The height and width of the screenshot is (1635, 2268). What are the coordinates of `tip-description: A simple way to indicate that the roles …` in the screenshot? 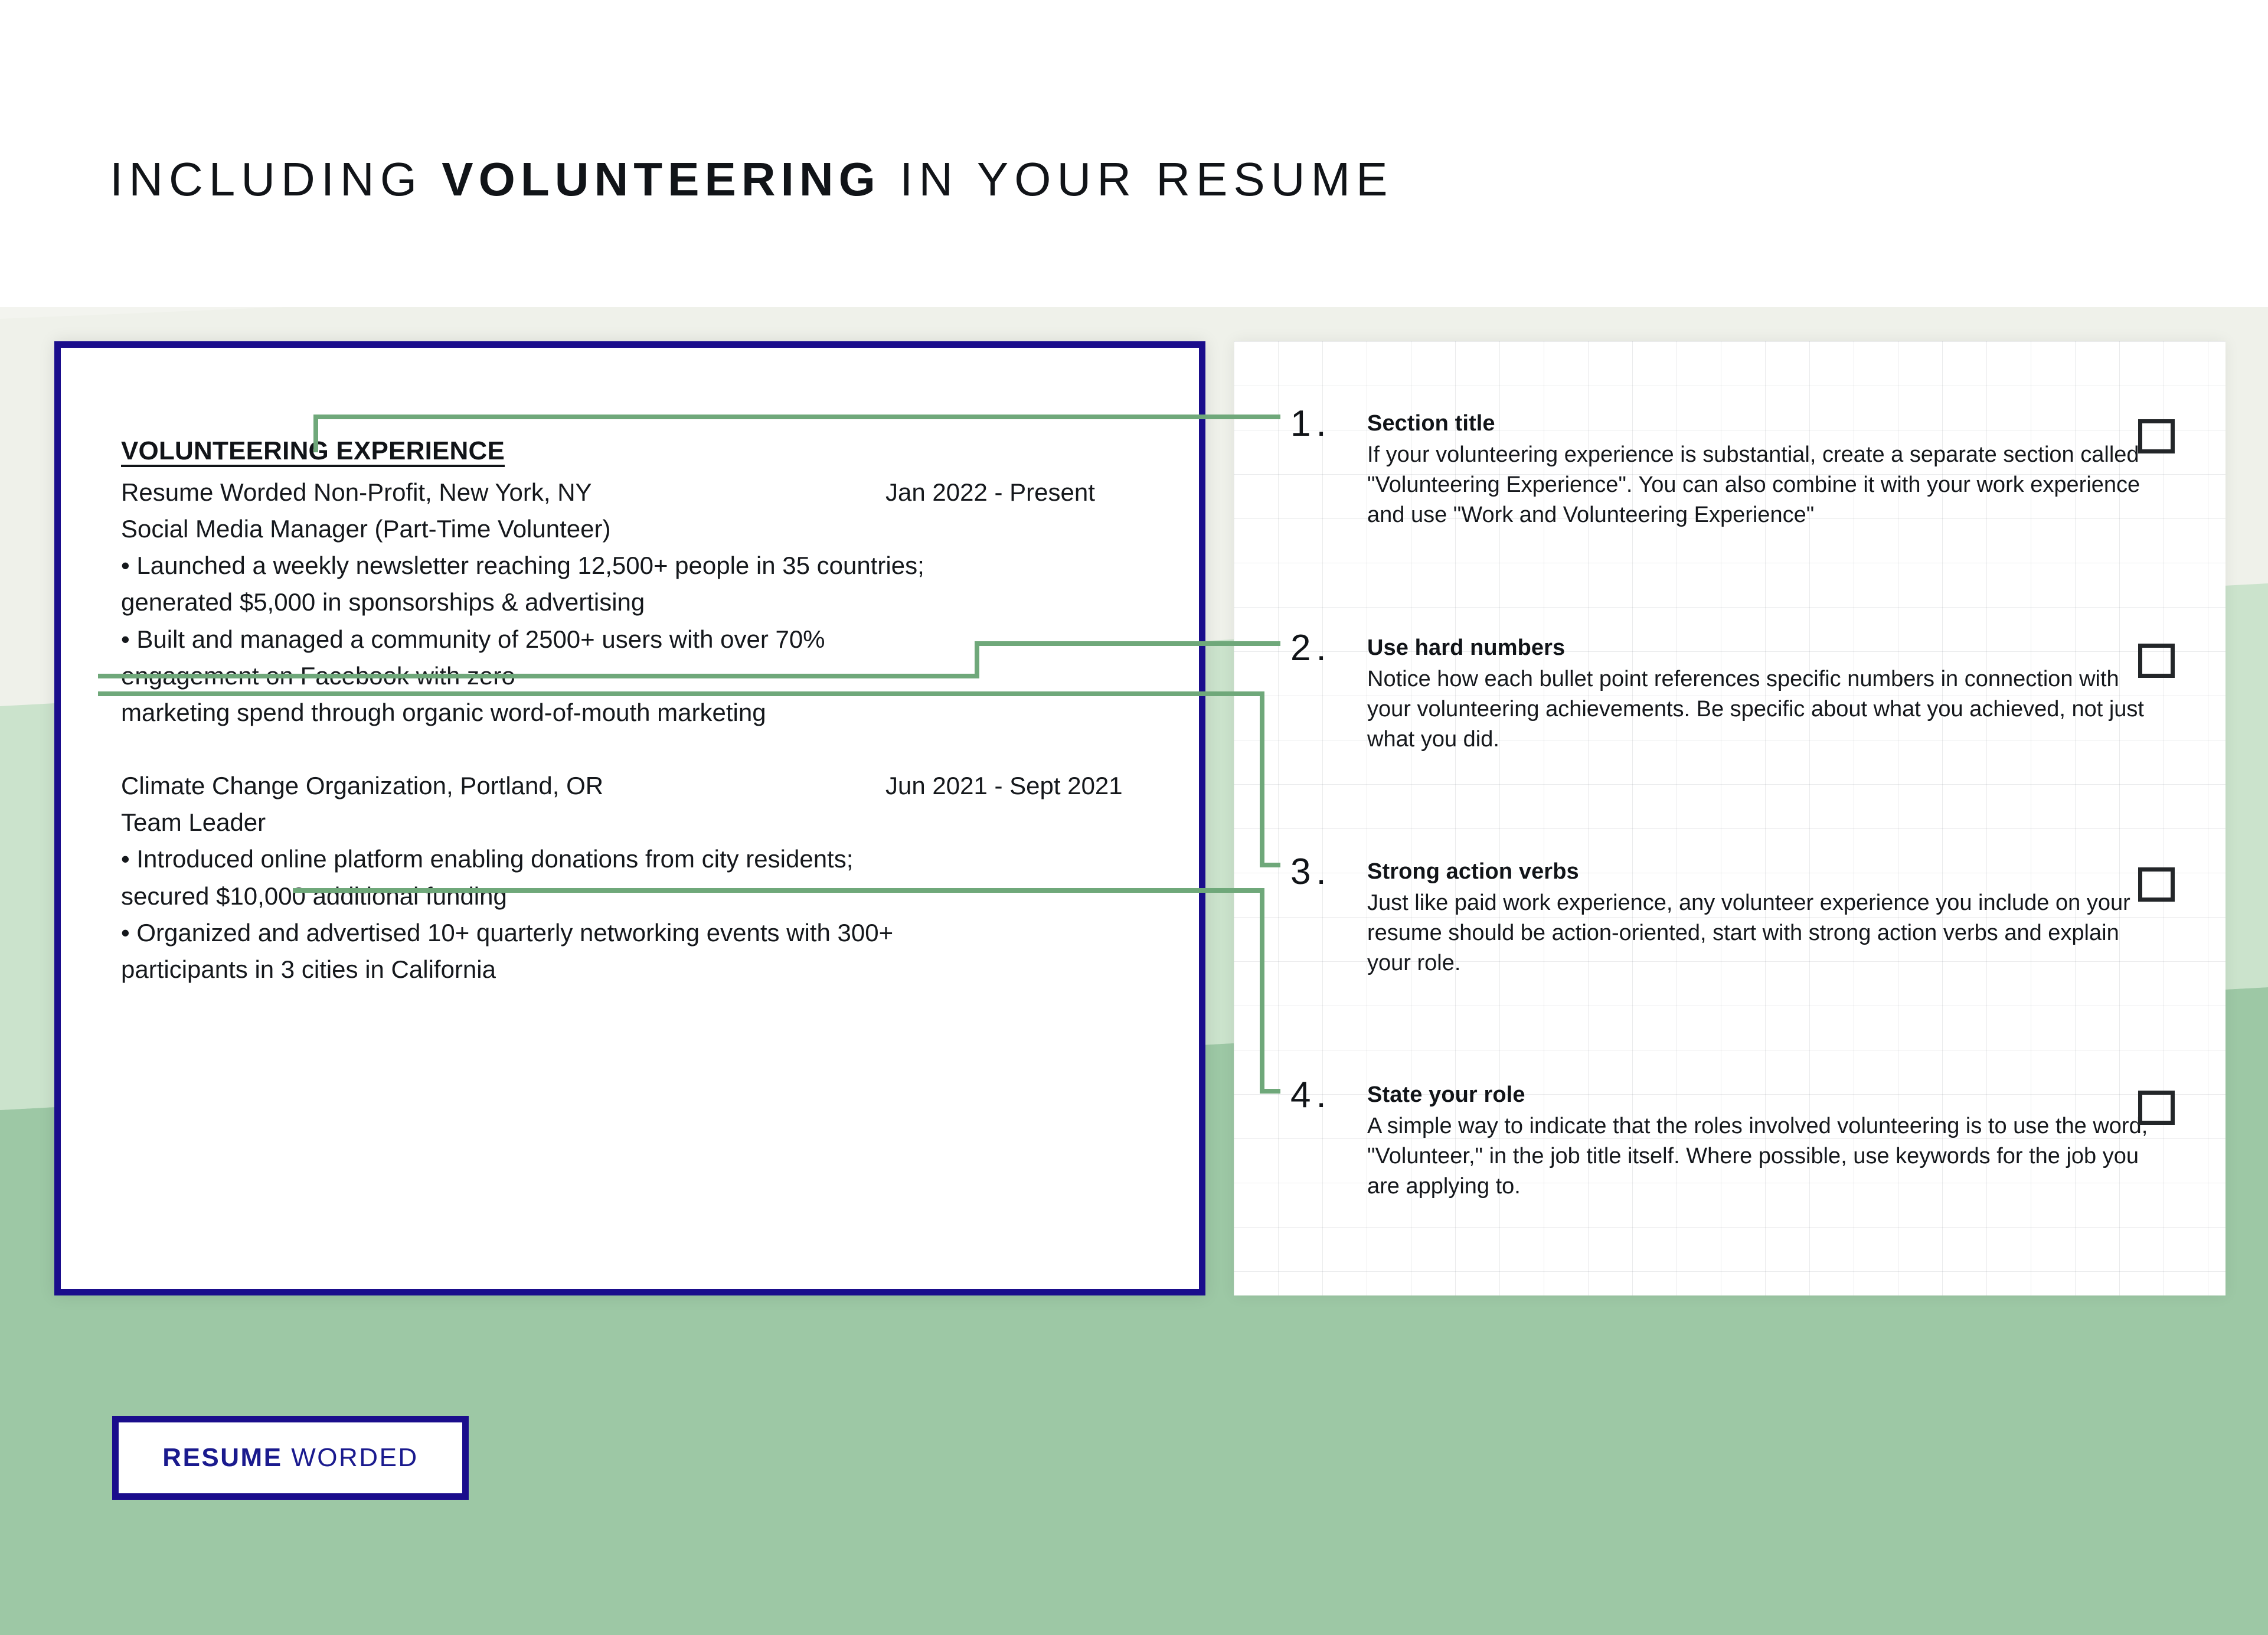 It's located at (1757, 1156).